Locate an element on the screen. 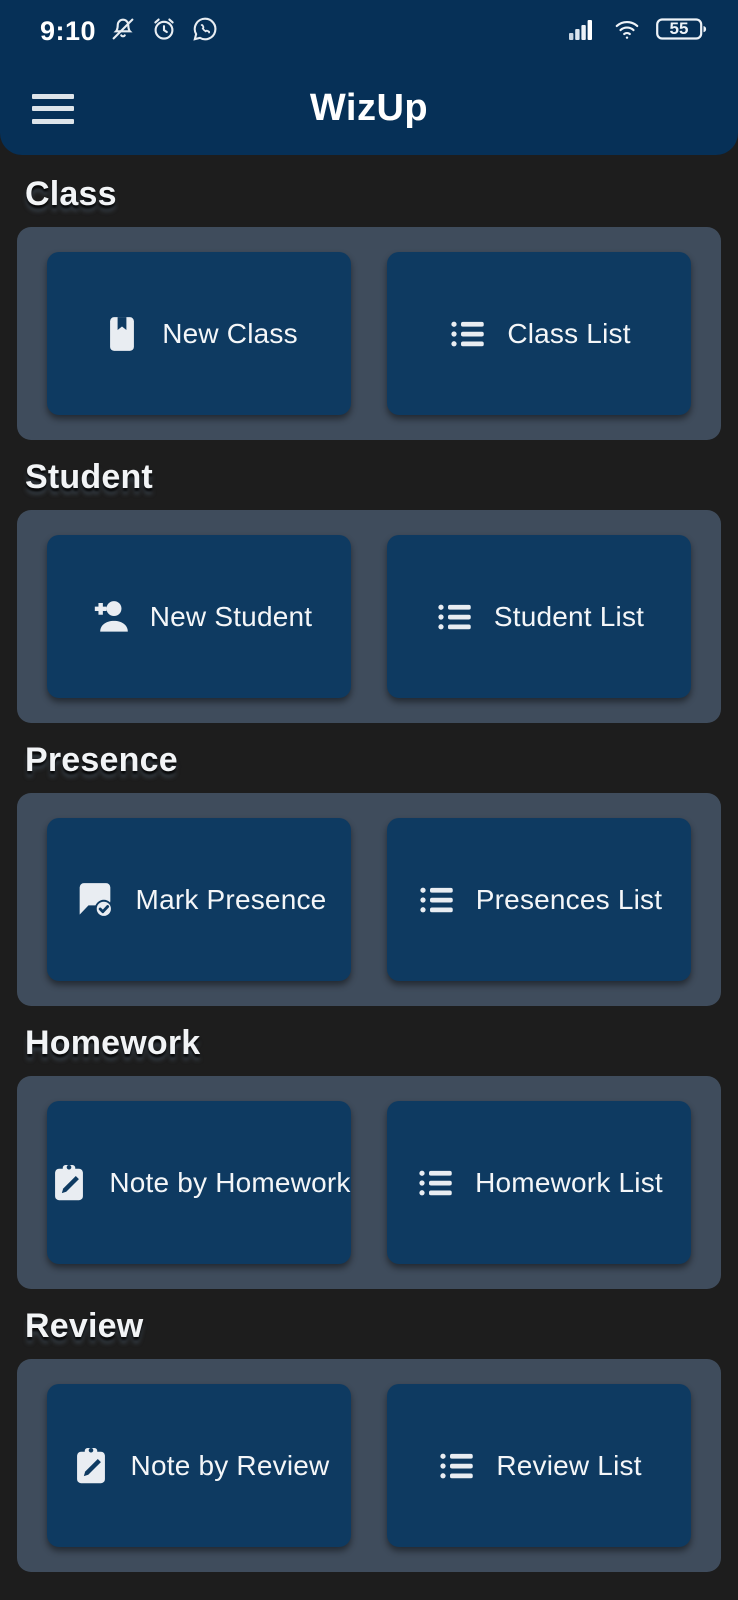 The height and width of the screenshot is (1600, 738). section-card-presence: Mark Presence Presences List is located at coordinates (369, 899).